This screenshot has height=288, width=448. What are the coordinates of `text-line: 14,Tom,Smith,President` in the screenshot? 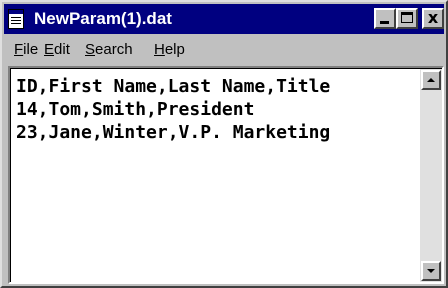 It's located at (135, 109).